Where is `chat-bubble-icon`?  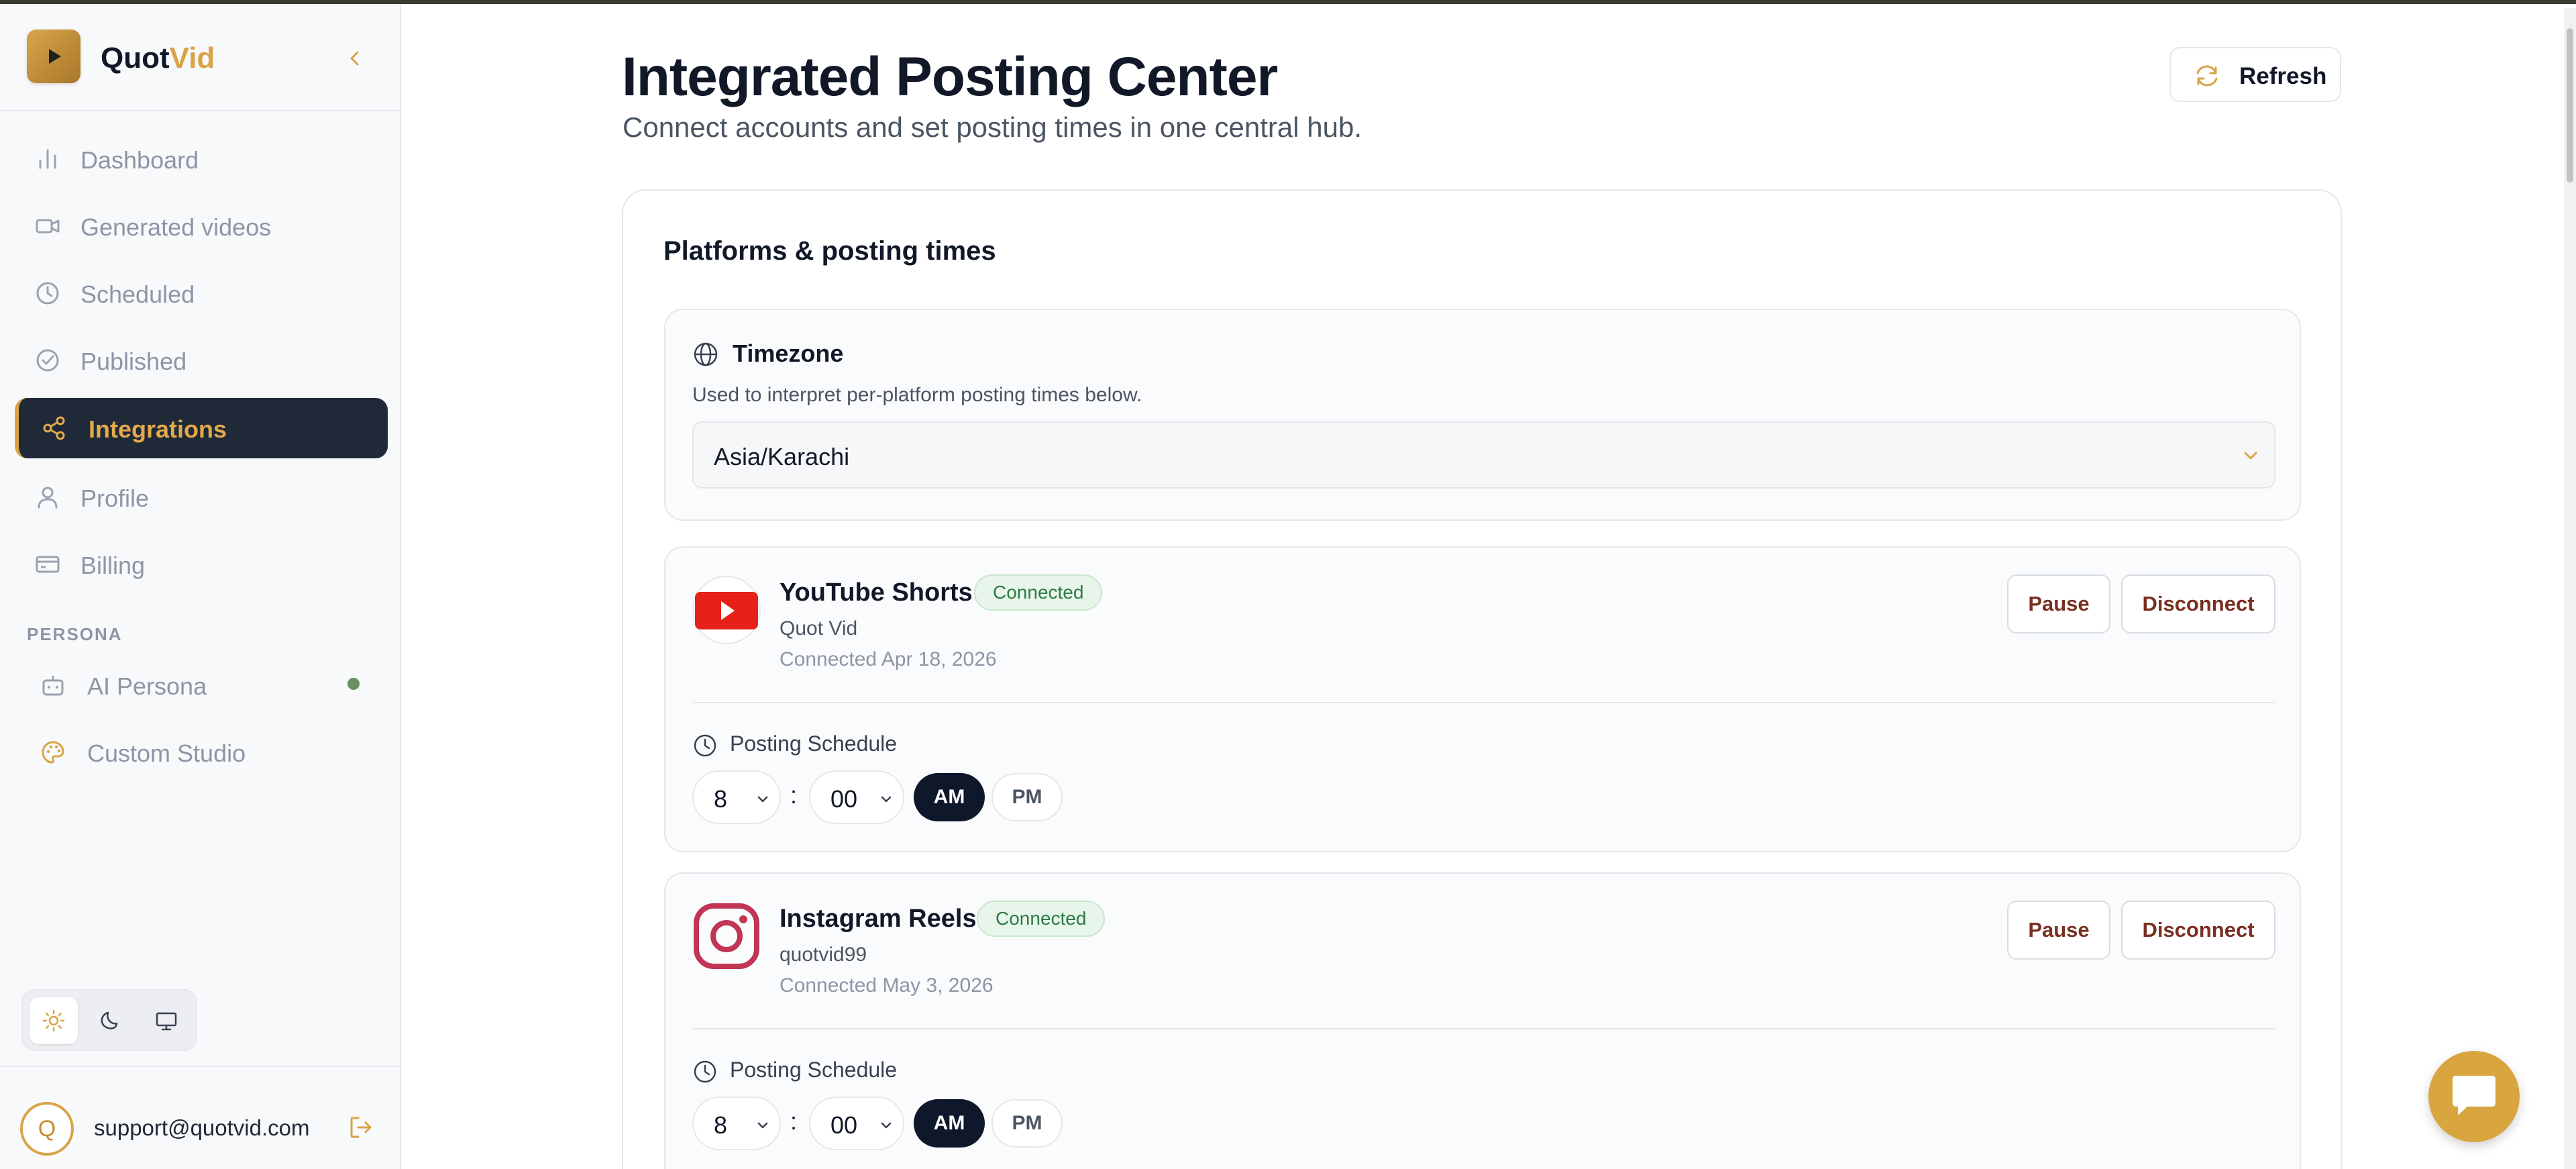
chat-bubble-icon is located at coordinates (2474, 1095).